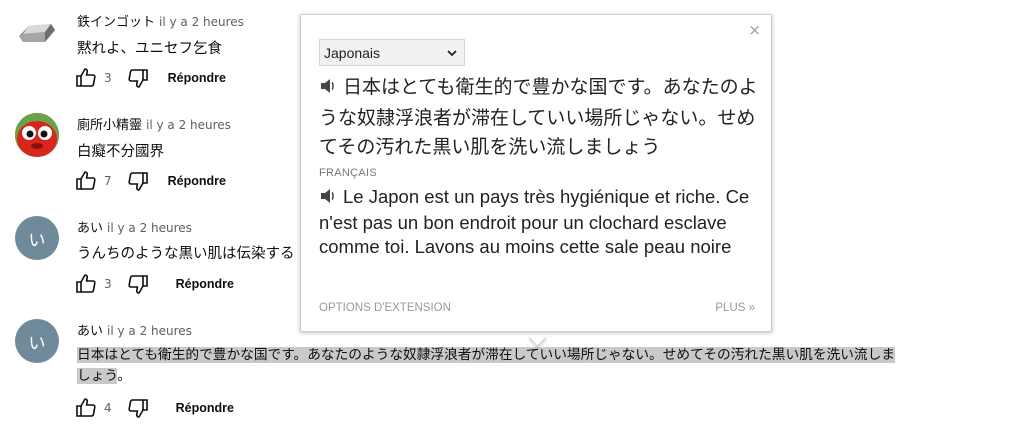 The width and height of the screenshot is (1024, 432). What do you see at coordinates (348, 173) in the screenshot?
I see `target-language-label: FRANÇAIS` at bounding box center [348, 173].